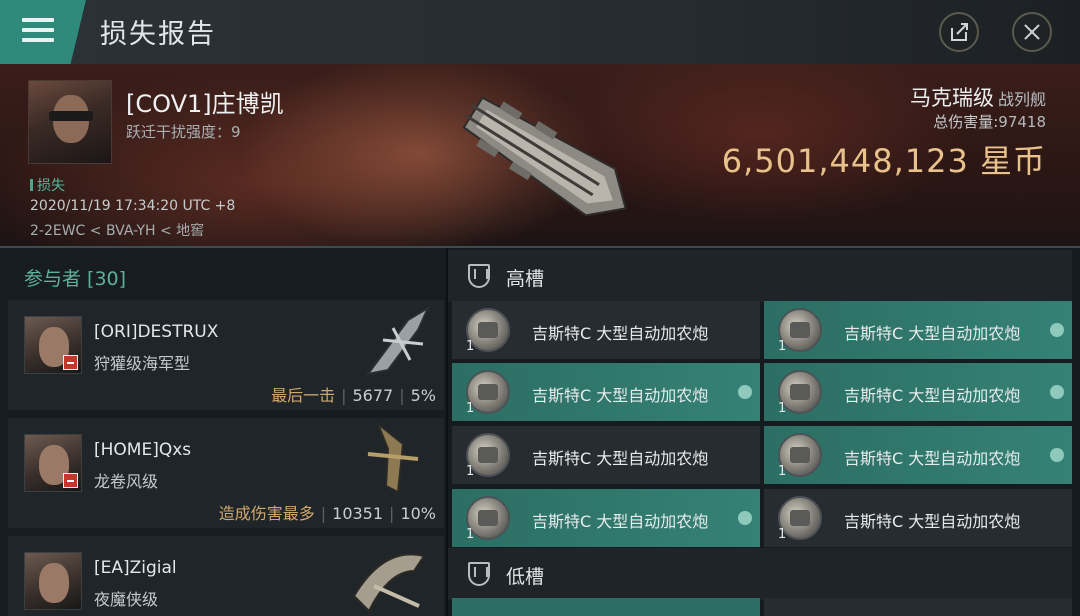 The height and width of the screenshot is (616, 1080). What do you see at coordinates (226, 355) in the screenshot?
I see `participant-row: [ORI]DESTRUX 狩獾级海军型 最后一击 | 5677 | 5%` at bounding box center [226, 355].